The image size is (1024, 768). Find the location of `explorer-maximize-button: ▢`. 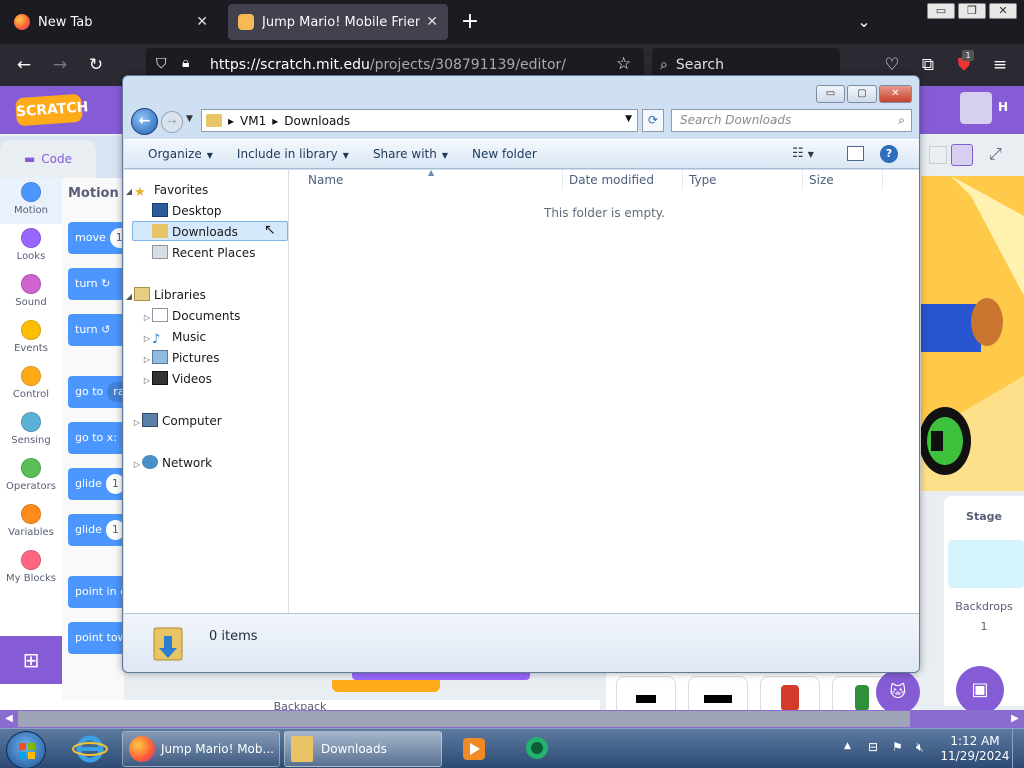

explorer-maximize-button: ▢ is located at coordinates (862, 94).